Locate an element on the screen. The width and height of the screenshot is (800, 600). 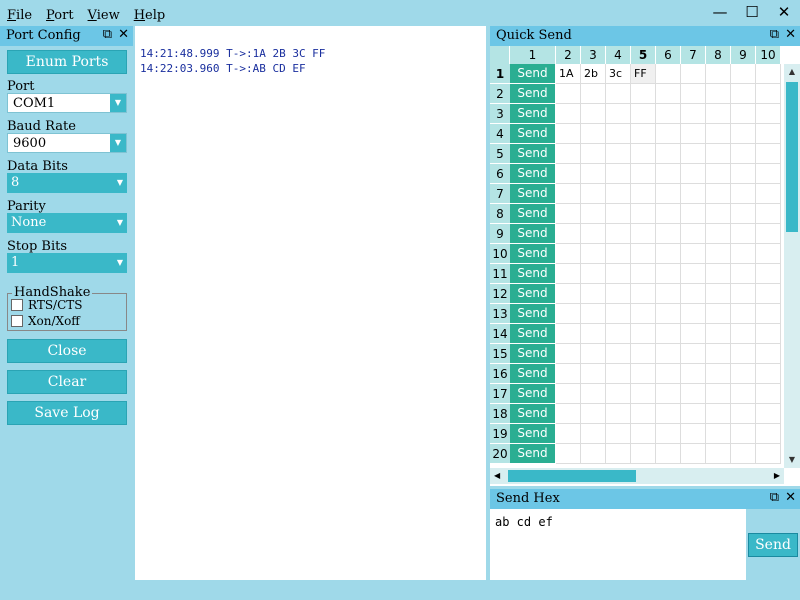
menu-port: Port is located at coordinates (60, 15).